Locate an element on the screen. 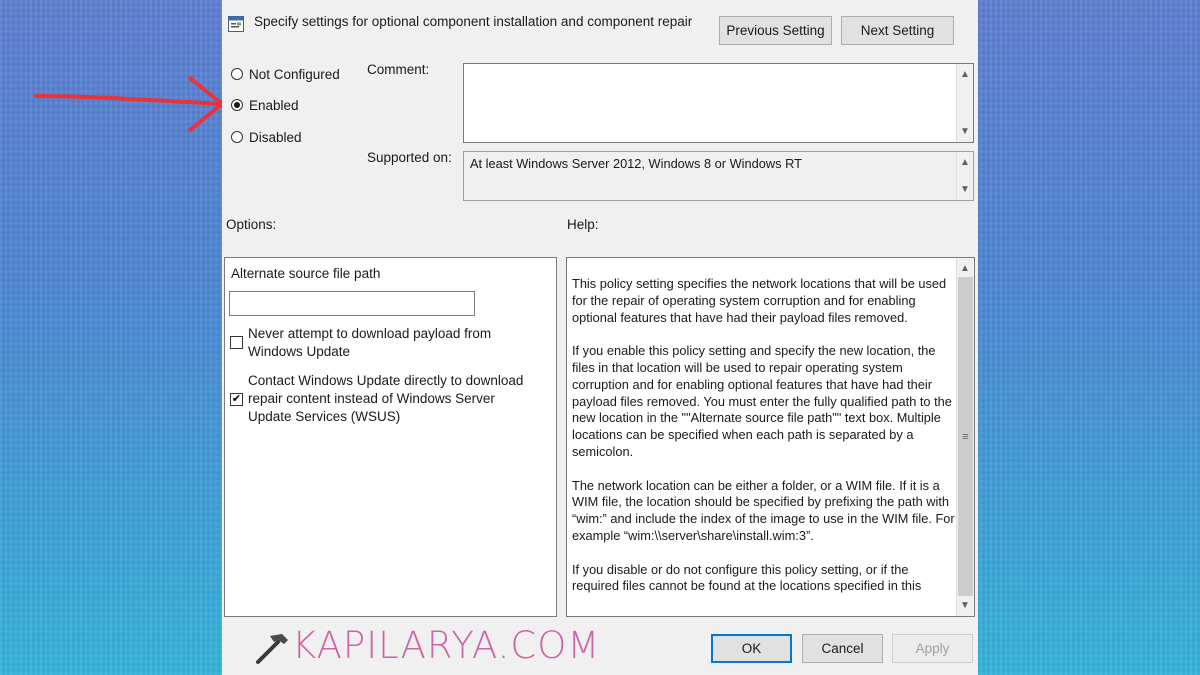 Image resolution: width=1200 pixels, height=675 pixels. red-arrow-annotation is located at coordinates (129, 104).